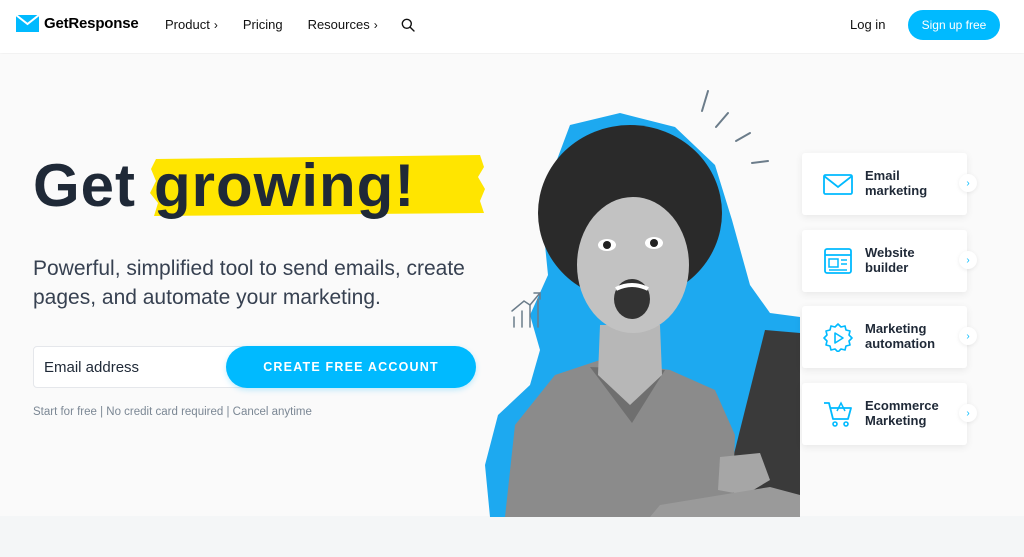 The width and height of the screenshot is (1024, 557). I want to click on website-icon, so click(838, 261).